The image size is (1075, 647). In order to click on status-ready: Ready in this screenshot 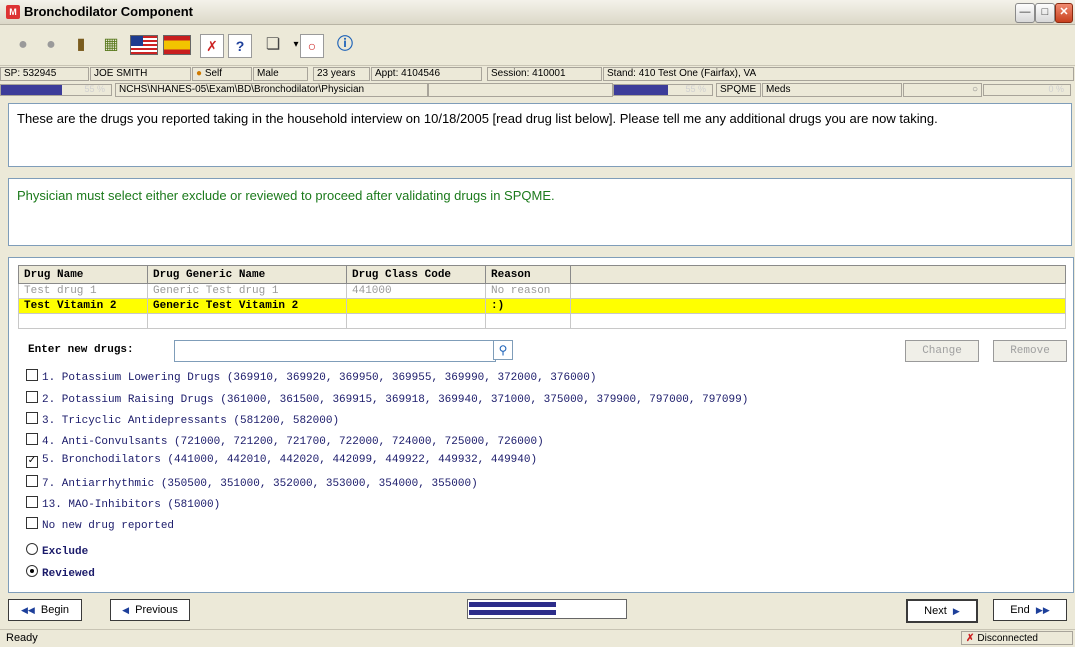, I will do `click(22, 638)`.